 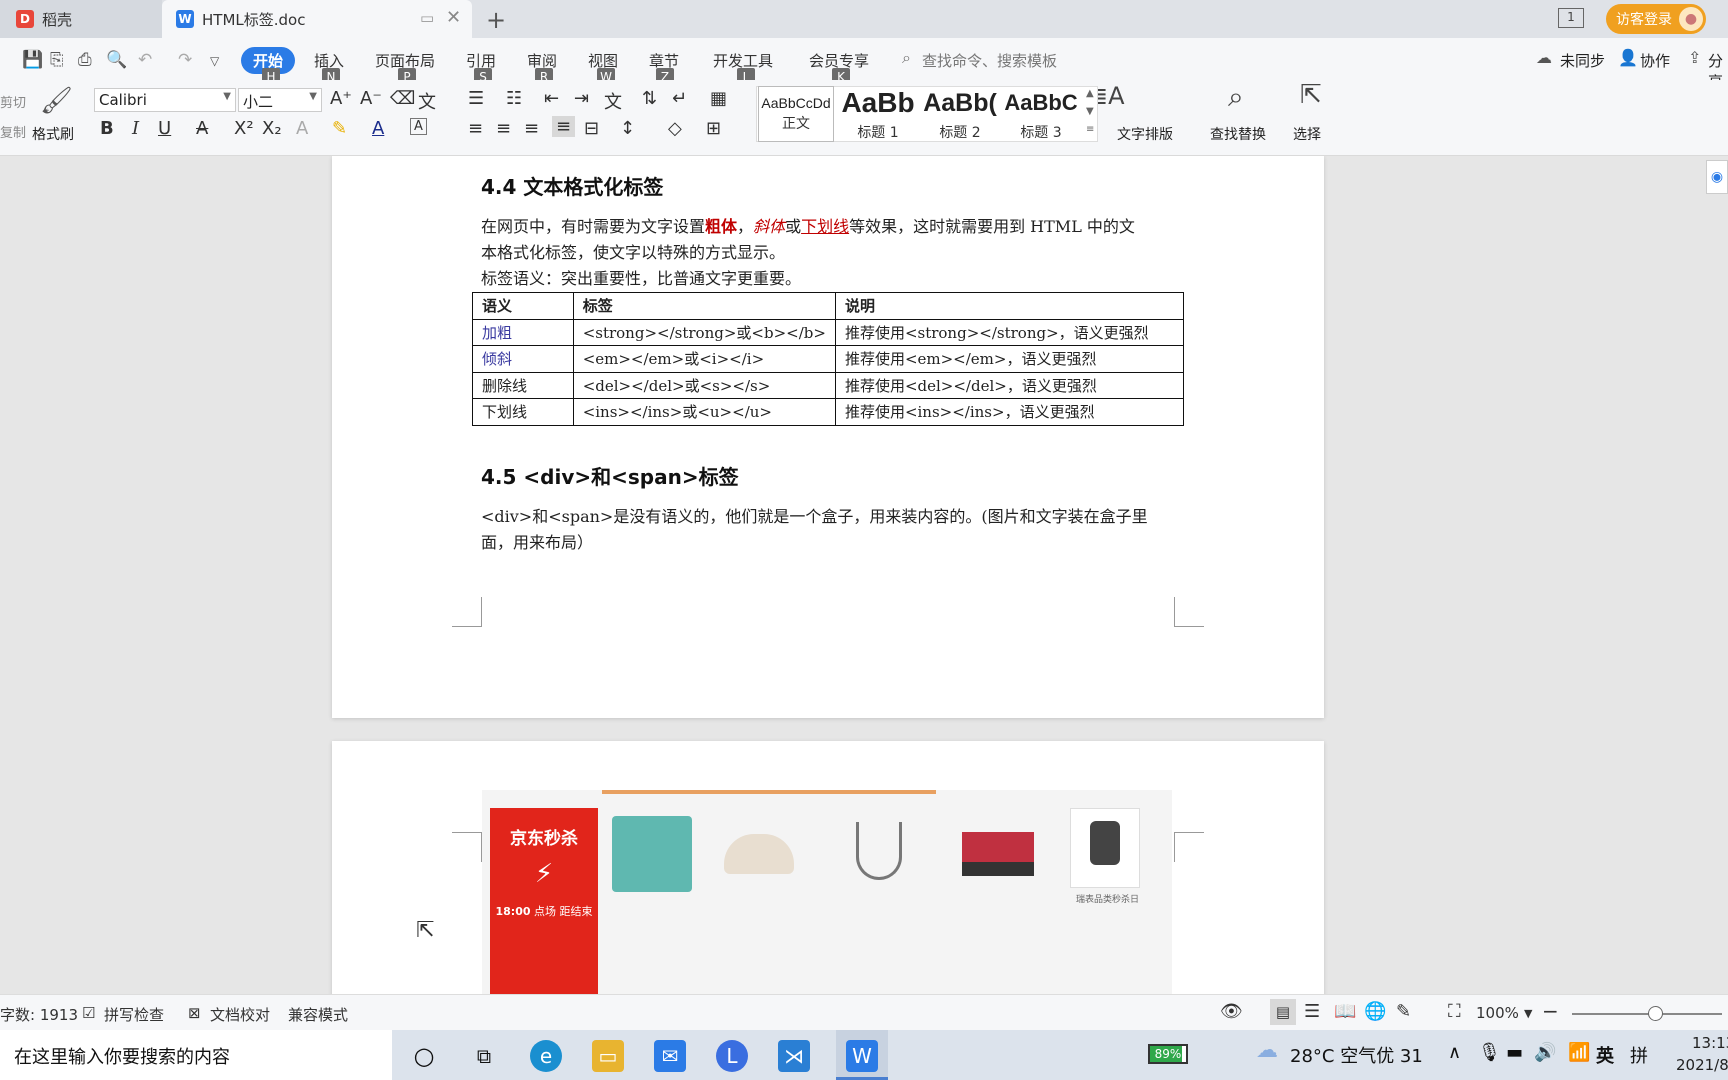 What do you see at coordinates (796, 114) in the screenshot?
I see `style-normal: AaBbCcDd 正文` at bounding box center [796, 114].